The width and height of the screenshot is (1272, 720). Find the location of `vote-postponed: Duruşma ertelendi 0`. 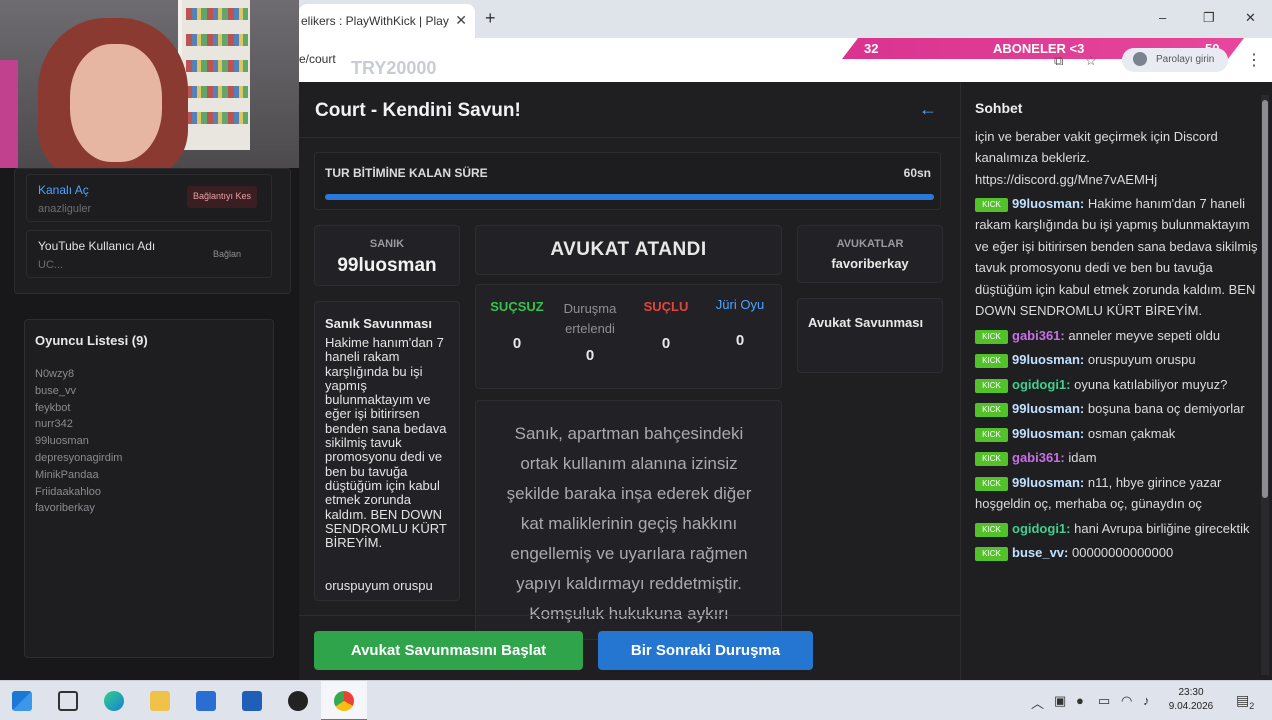

vote-postponed: Duruşma ertelendi 0 is located at coordinates (590, 331).